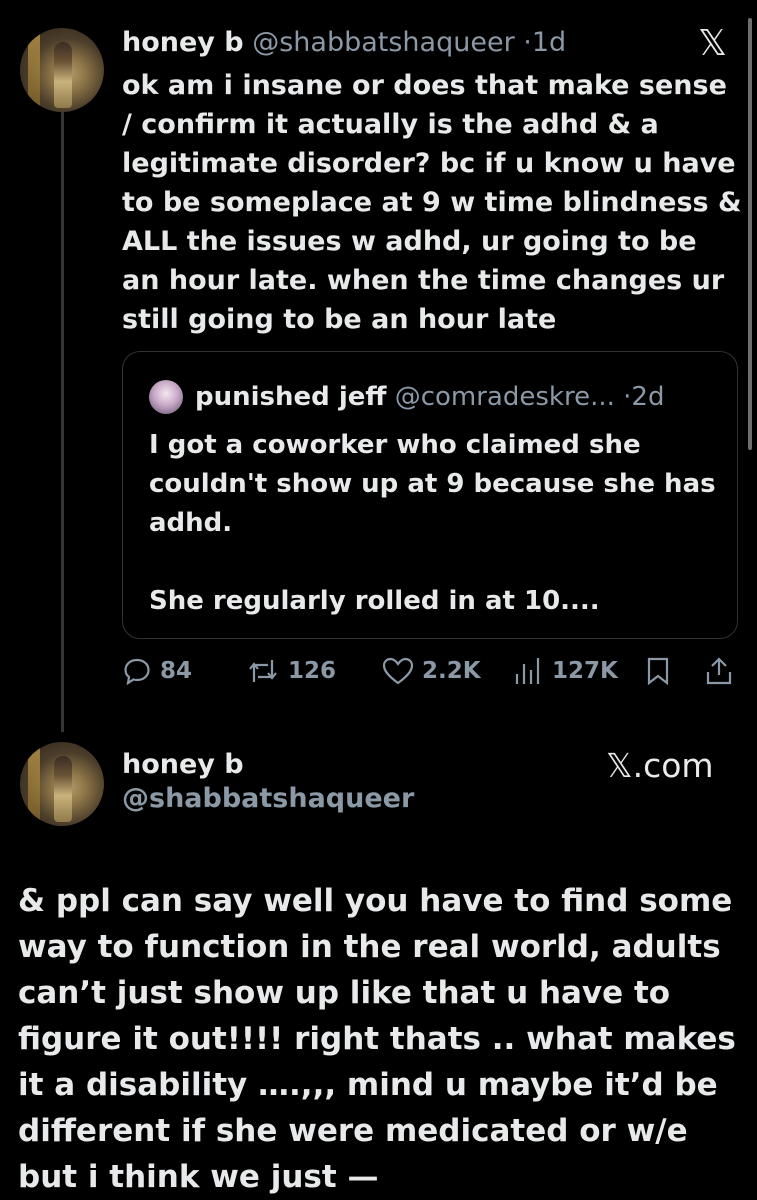 The height and width of the screenshot is (1200, 757). What do you see at coordinates (263, 671) in the screenshot?
I see `retweet-icon` at bounding box center [263, 671].